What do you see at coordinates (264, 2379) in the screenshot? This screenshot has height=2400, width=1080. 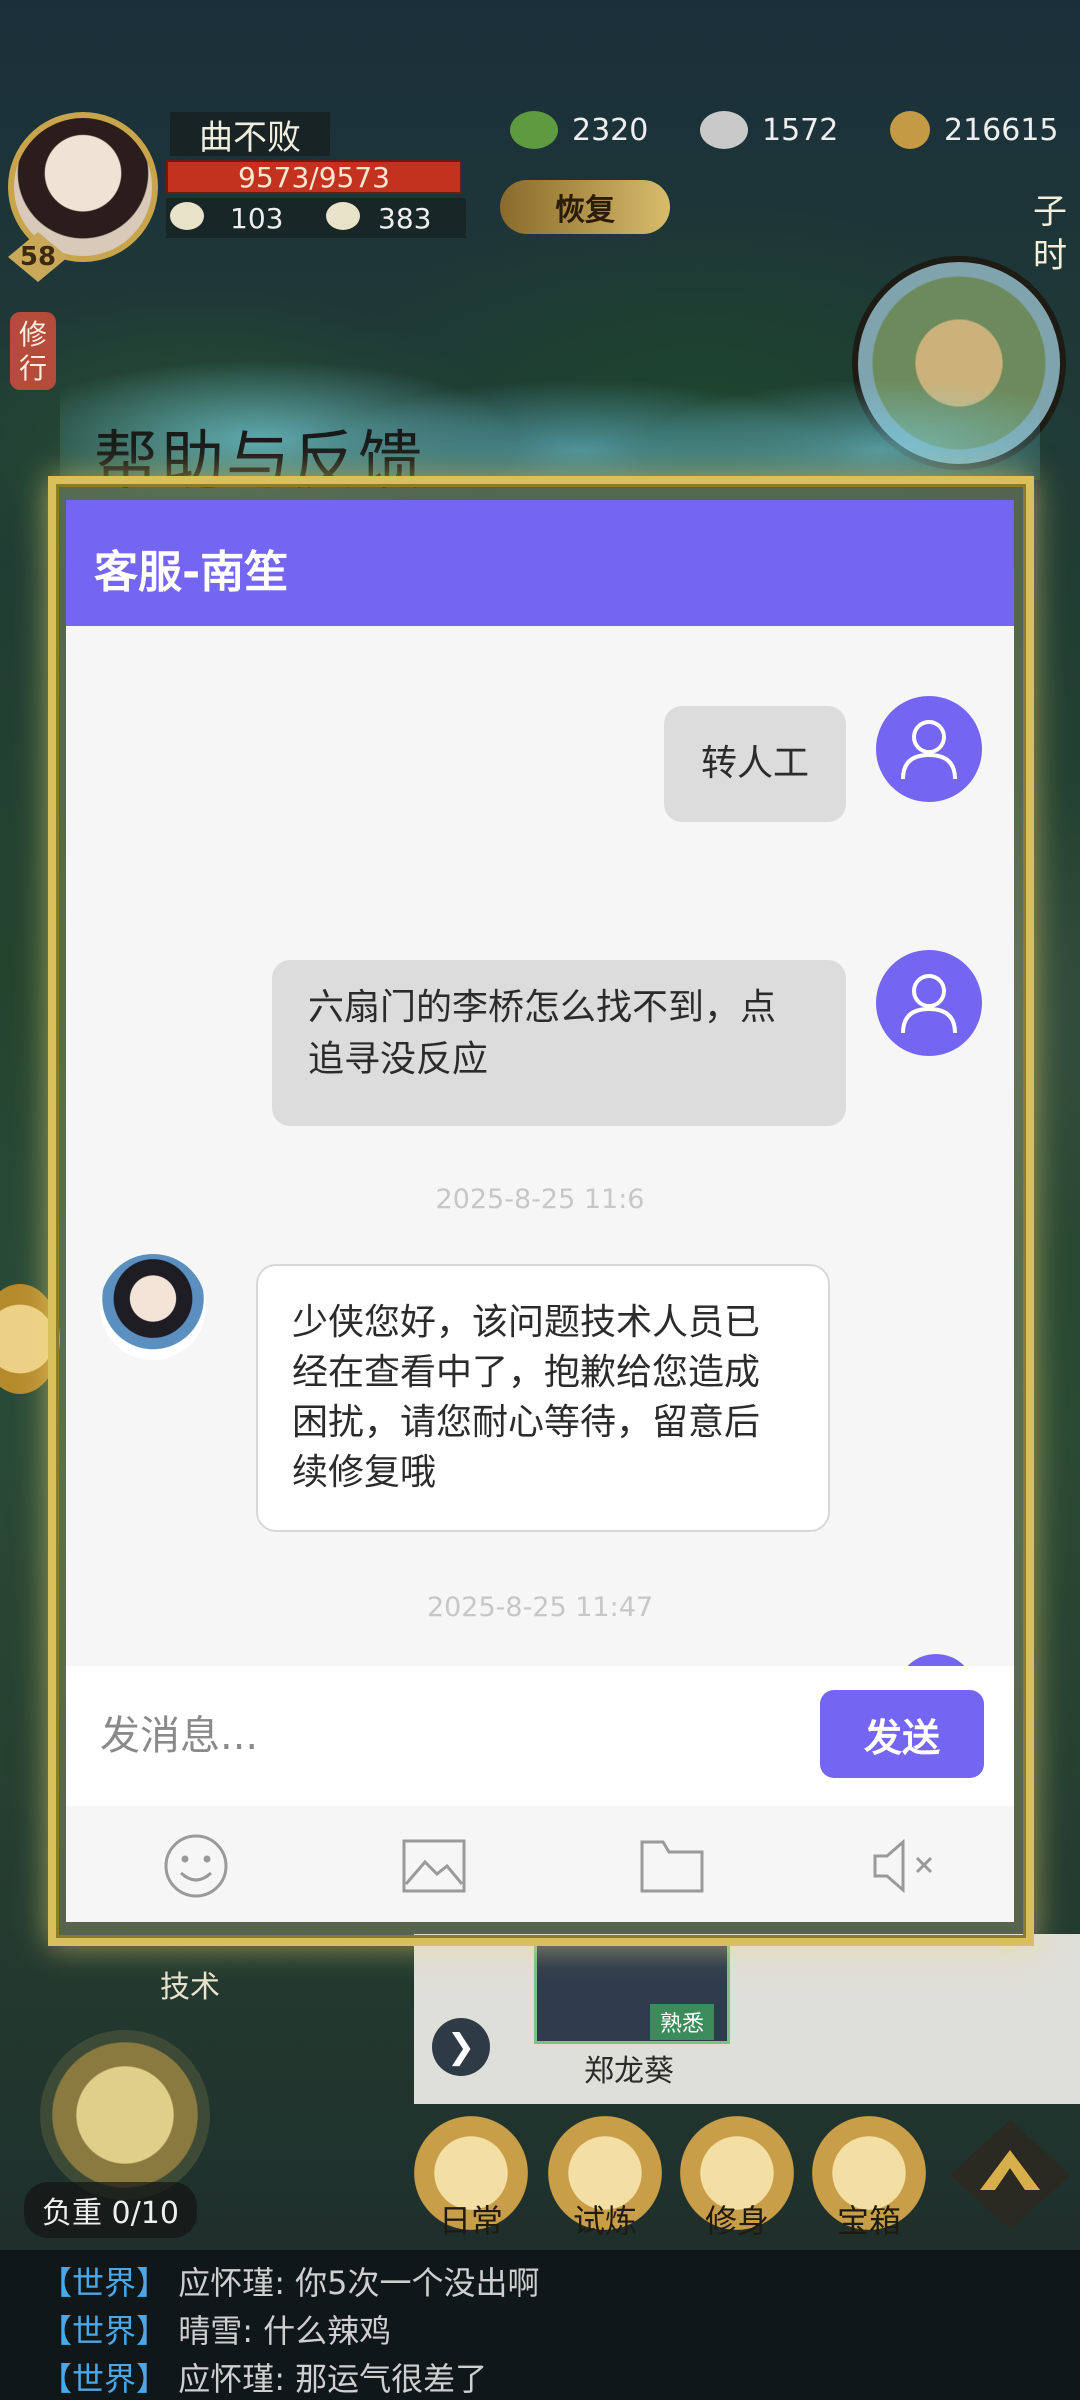 I see `chat-line: 【世界】 应怀瑾: 那运气很差了` at bounding box center [264, 2379].